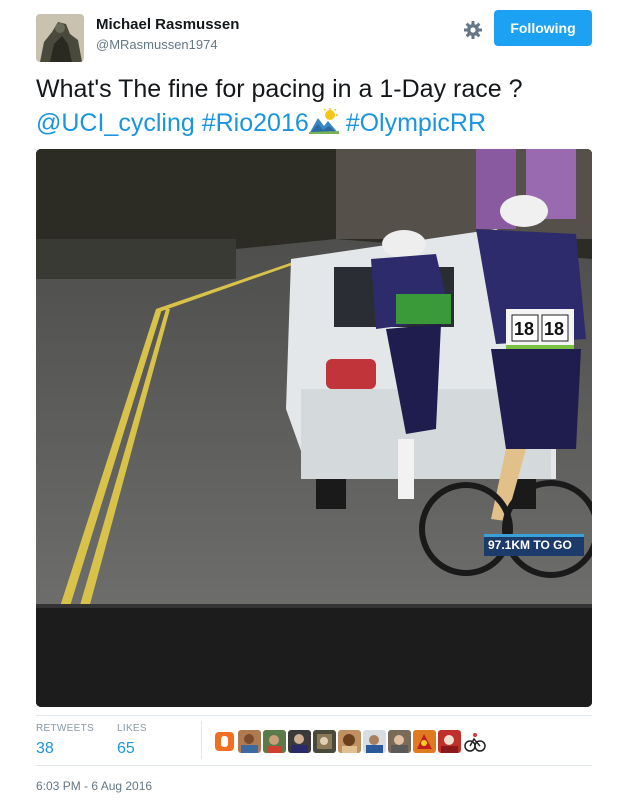 The height and width of the screenshot is (800, 630). I want to click on author-avatar, so click(60, 38).